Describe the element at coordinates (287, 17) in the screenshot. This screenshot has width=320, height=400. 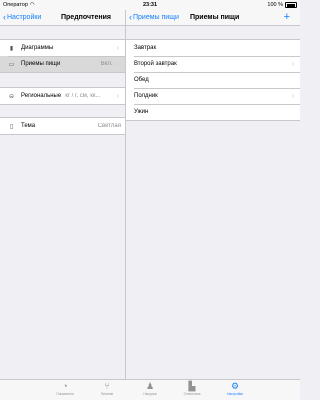
I see `add-meal-button: +` at that location.